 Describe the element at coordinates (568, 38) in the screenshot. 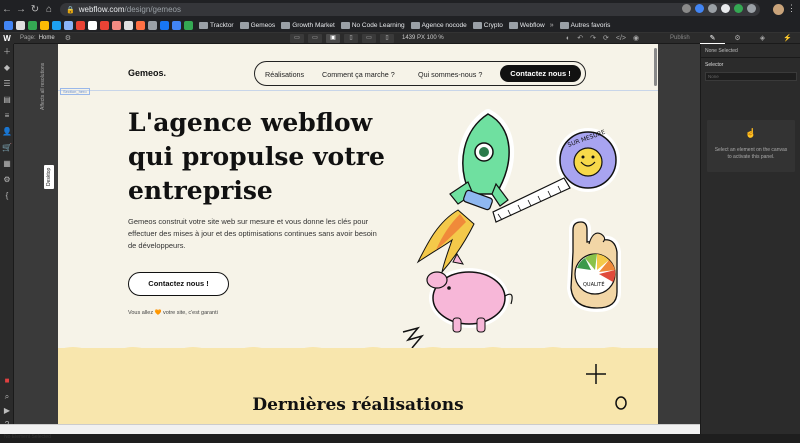

I see `help-icon: ◐` at that location.